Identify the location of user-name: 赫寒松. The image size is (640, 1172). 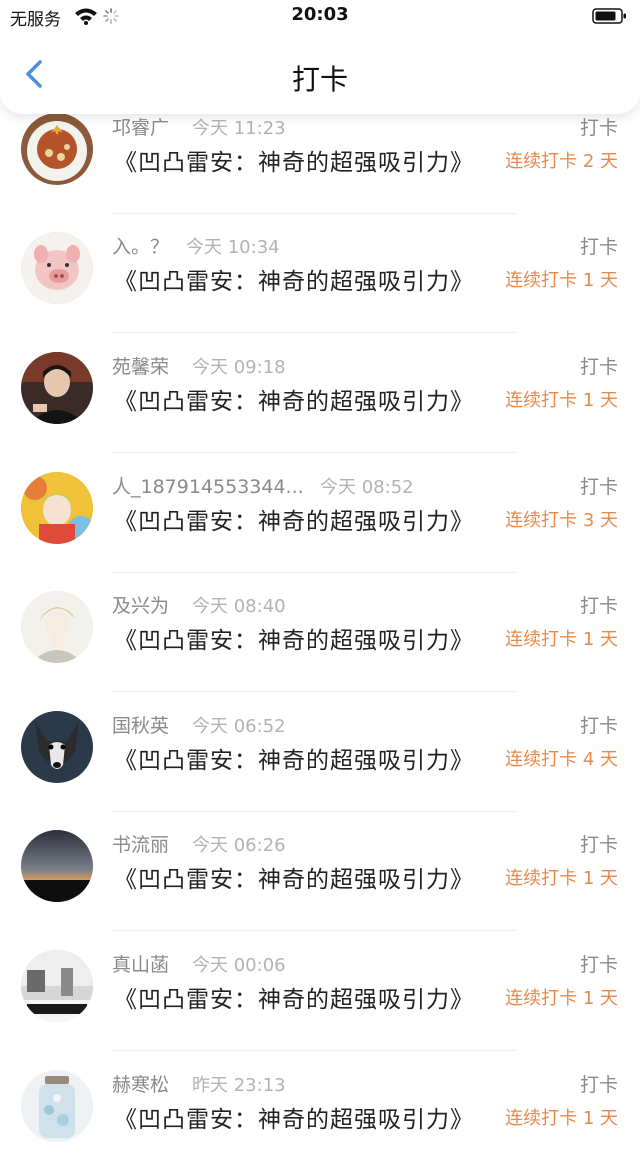
(140, 1083).